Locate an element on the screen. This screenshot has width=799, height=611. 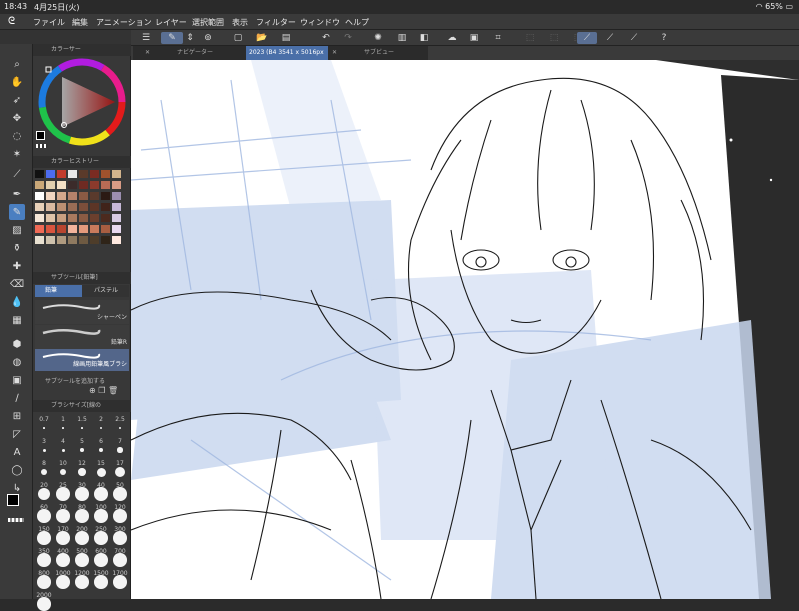
menu-selection: 選択範囲 is located at coordinates (208, 22).